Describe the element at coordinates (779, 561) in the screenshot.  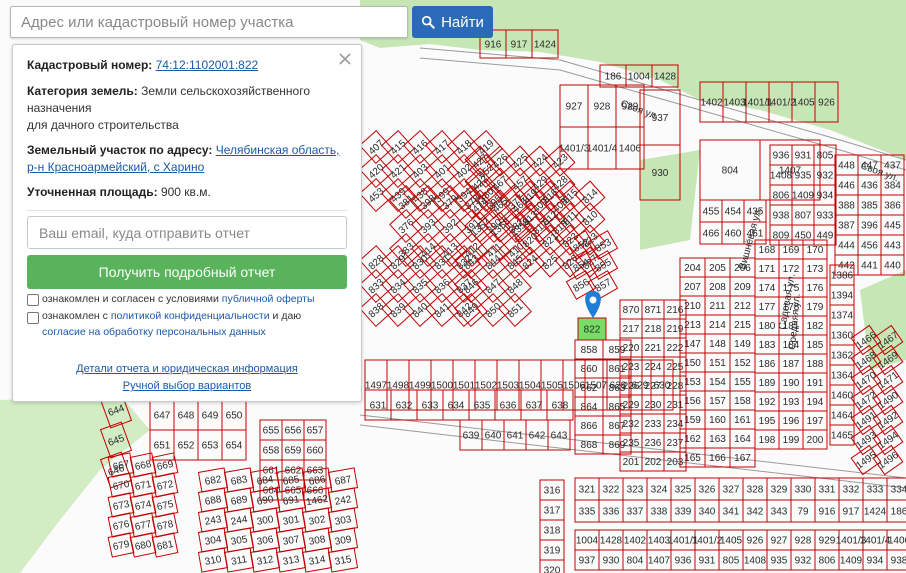
I see `parcel-number-label: 935` at that location.